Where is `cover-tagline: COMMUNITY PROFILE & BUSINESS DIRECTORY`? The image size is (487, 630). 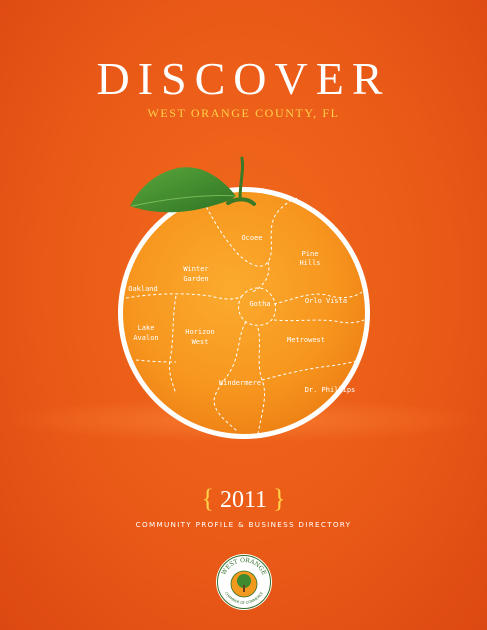
cover-tagline: COMMUNITY PROFILE & BUSINESS DIRECTORY is located at coordinates (243, 524).